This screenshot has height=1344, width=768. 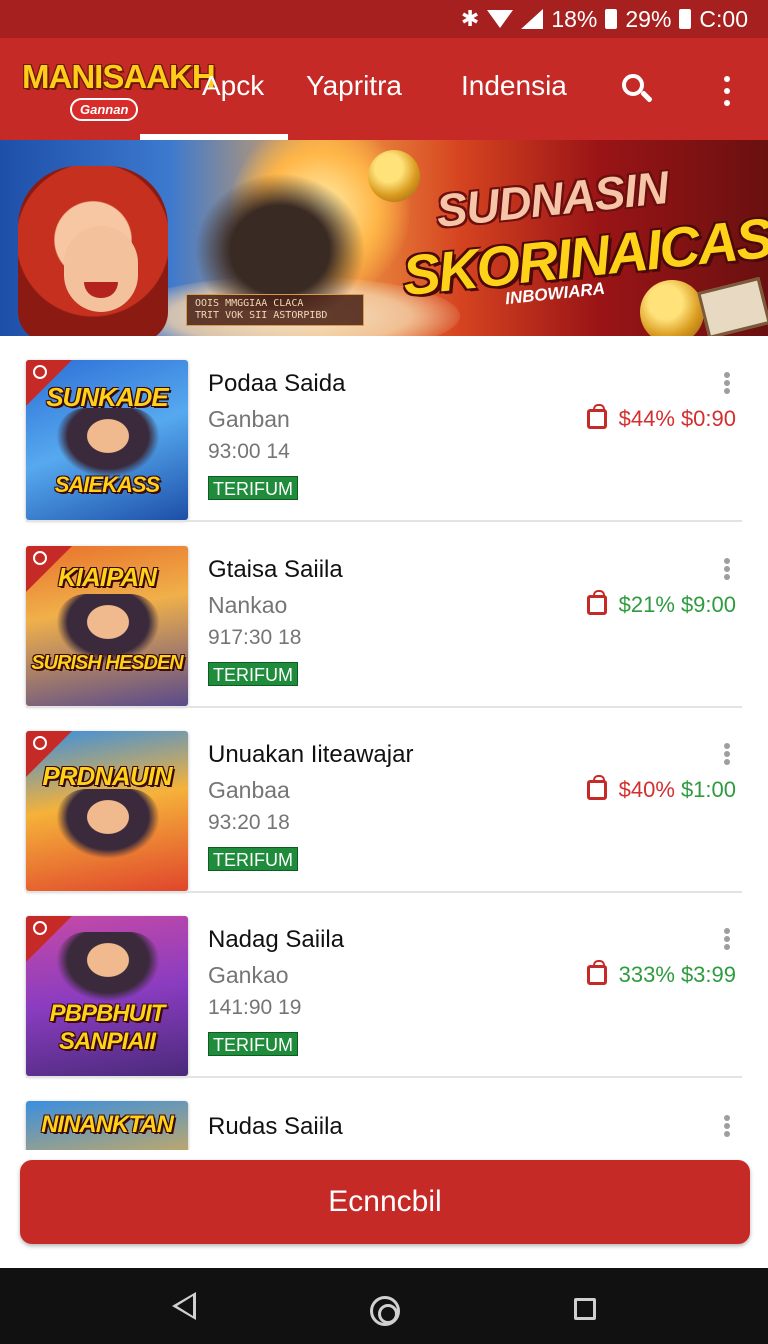 I want to click on logo-subtext: Gannan, so click(x=104, y=109).